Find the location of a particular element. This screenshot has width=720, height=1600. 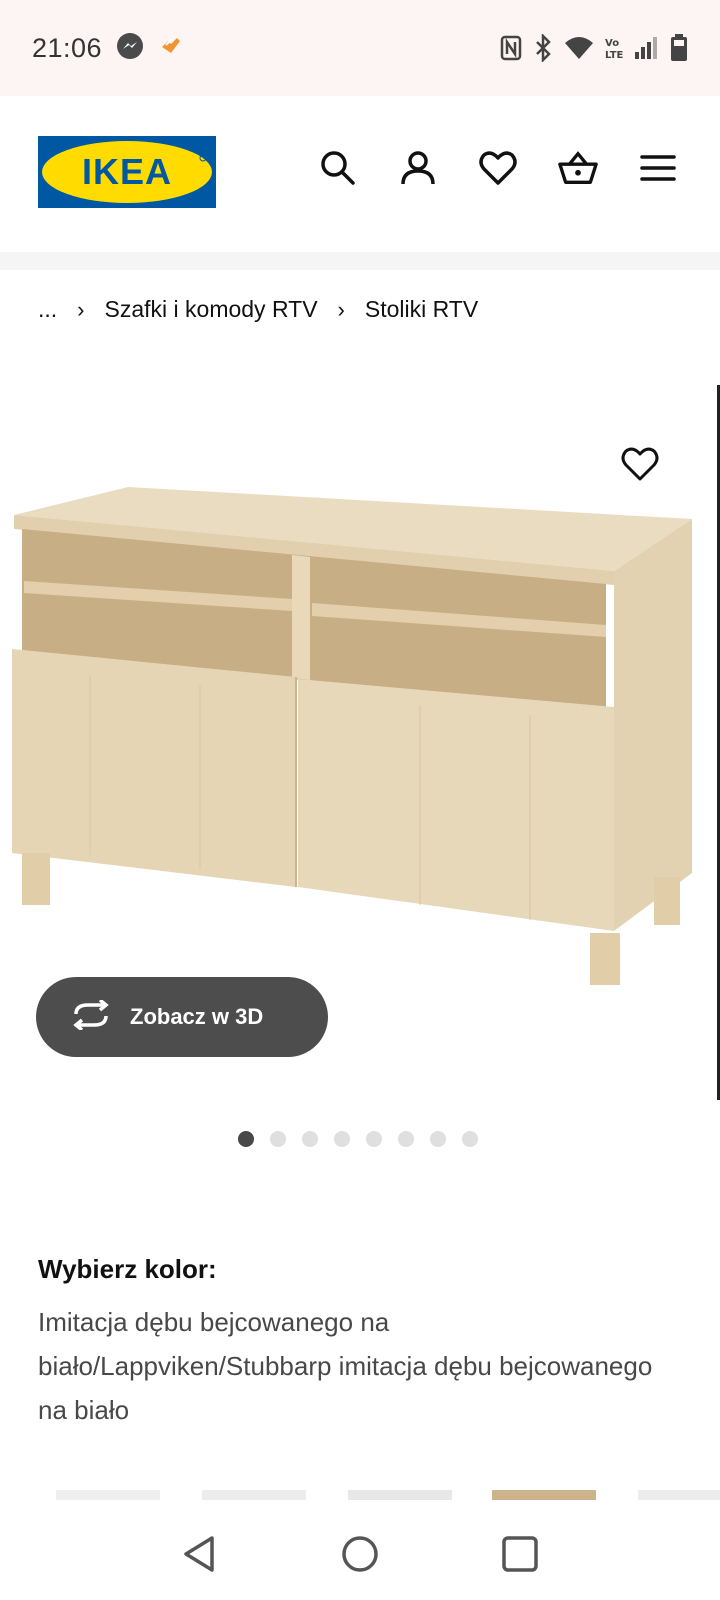

status-time: 21:06 is located at coordinates (67, 47).